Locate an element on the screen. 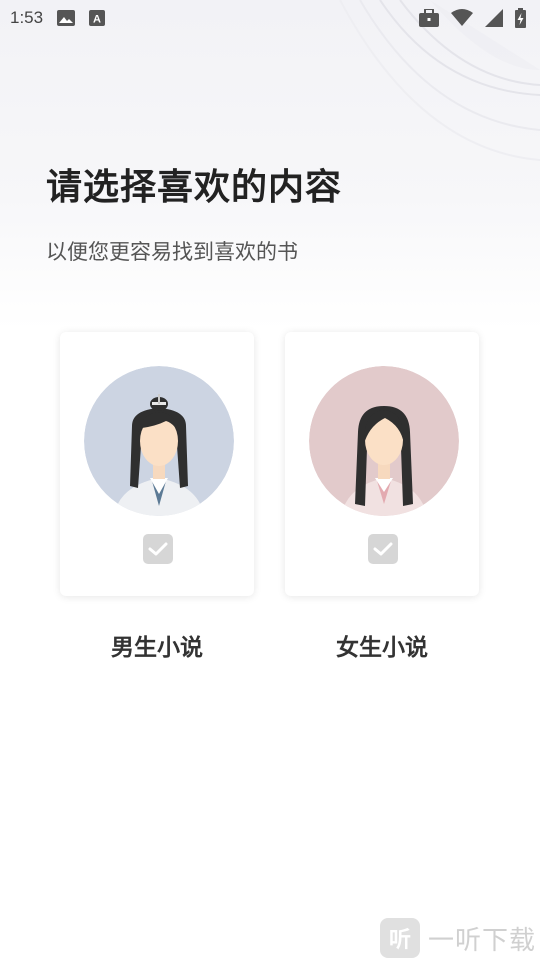 This screenshot has height=960, width=540. briefcase-icon is located at coordinates (429, 18).